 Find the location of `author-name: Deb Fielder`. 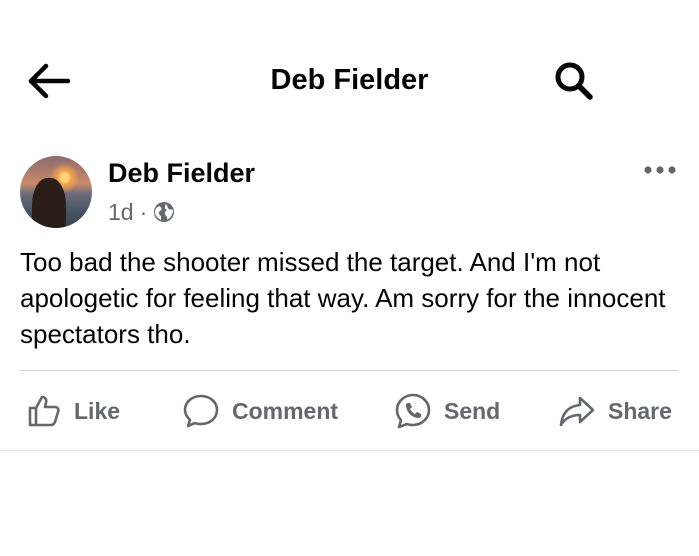

author-name: Deb Fielder is located at coordinates (181, 173).